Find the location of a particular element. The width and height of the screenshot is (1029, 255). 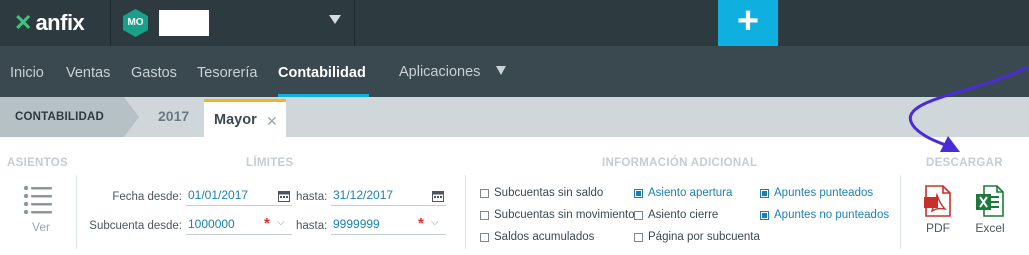

checkbox-apuntes-no-punteados: Apuntes no punteados is located at coordinates (824, 215).